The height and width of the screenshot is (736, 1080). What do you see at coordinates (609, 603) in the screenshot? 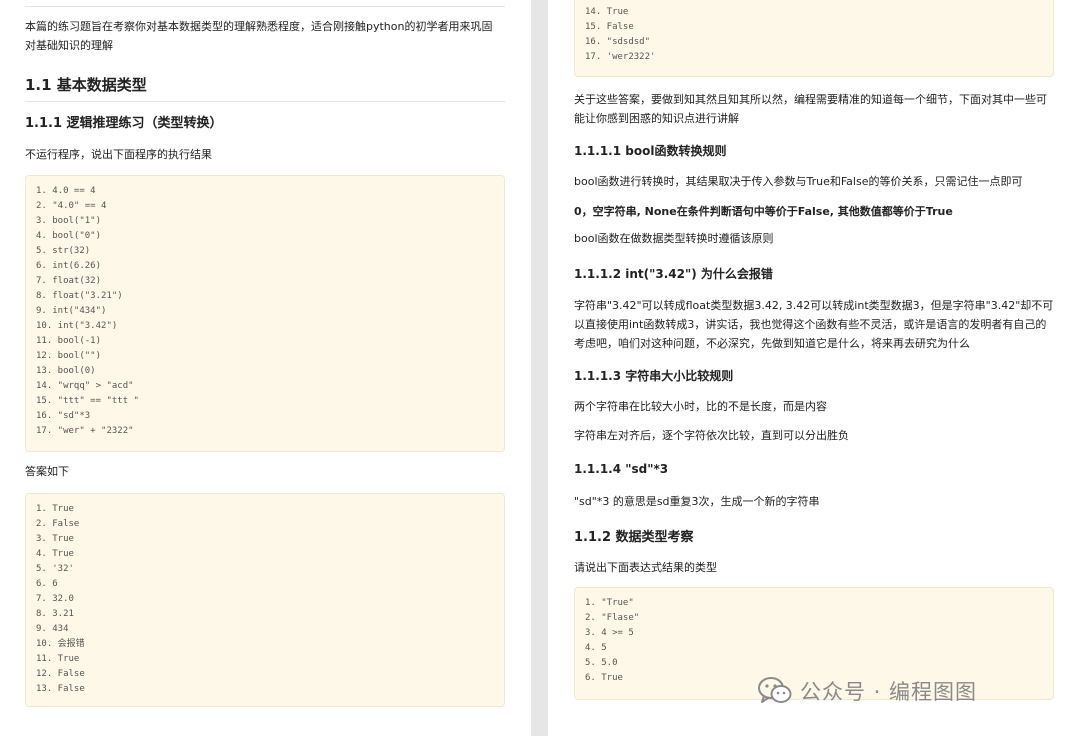
I see `code-line: 1. "True"` at bounding box center [609, 603].